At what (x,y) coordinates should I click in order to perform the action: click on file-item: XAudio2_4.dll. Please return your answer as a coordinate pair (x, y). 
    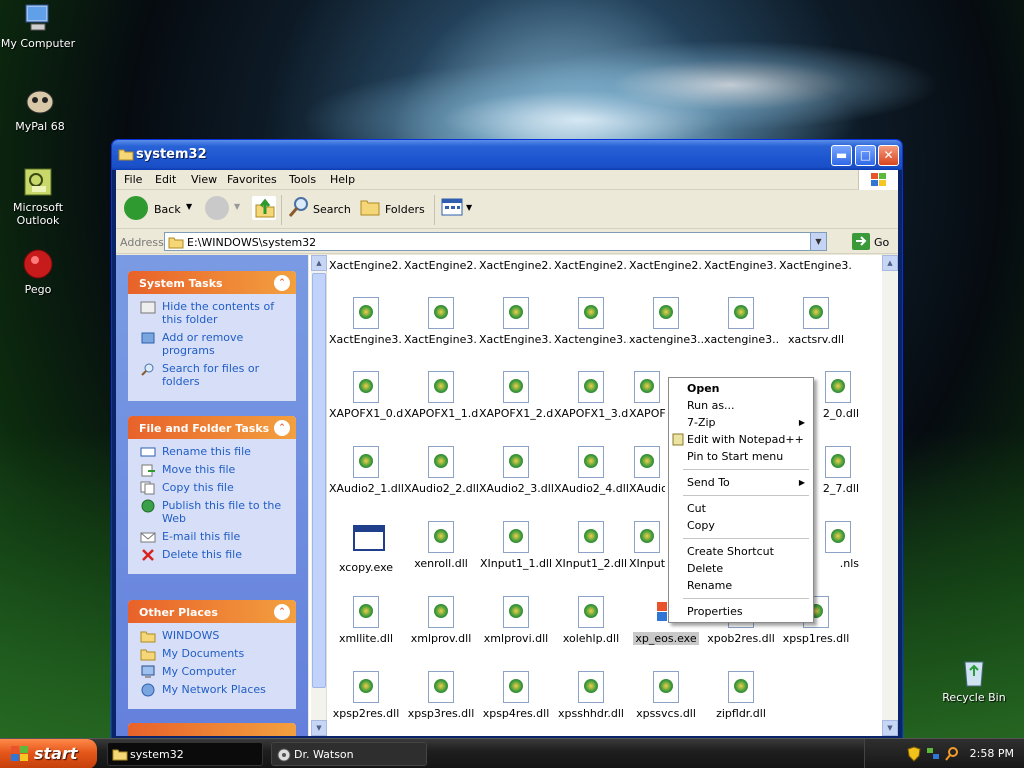
    Looking at the image, I should click on (591, 470).